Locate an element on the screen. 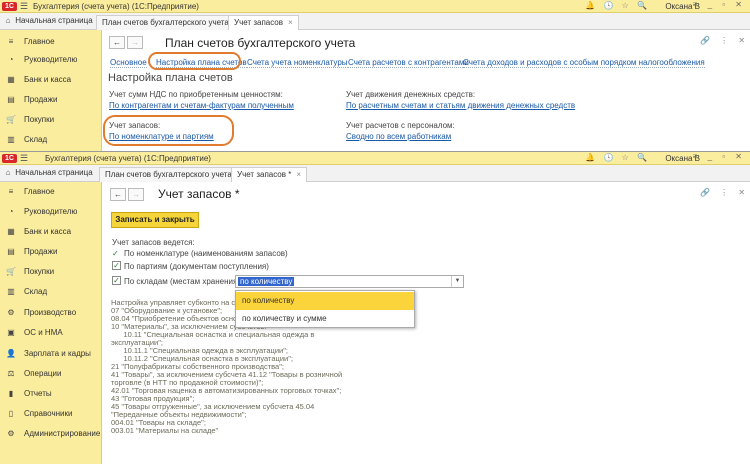  sidebar-item-reports: ▮ Отчеты is located at coordinates (51, 394).